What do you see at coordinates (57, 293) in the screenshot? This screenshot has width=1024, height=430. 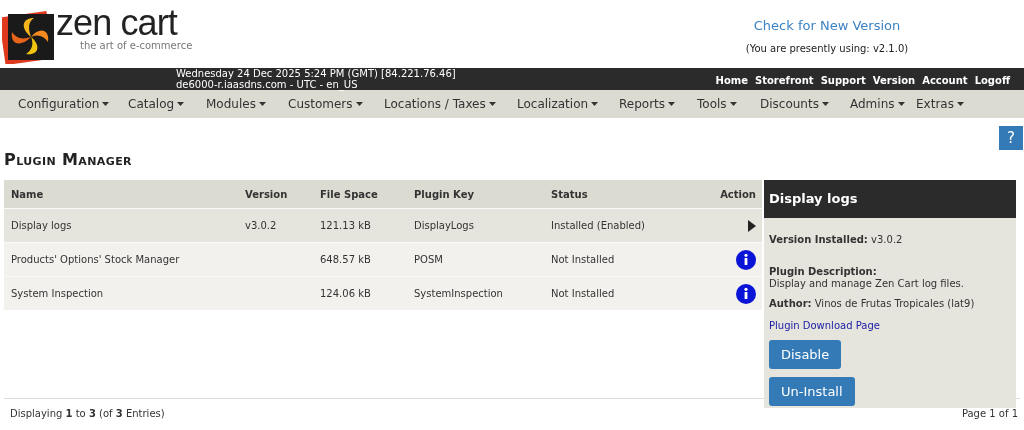 I see `table-cell: System Inspection` at bounding box center [57, 293].